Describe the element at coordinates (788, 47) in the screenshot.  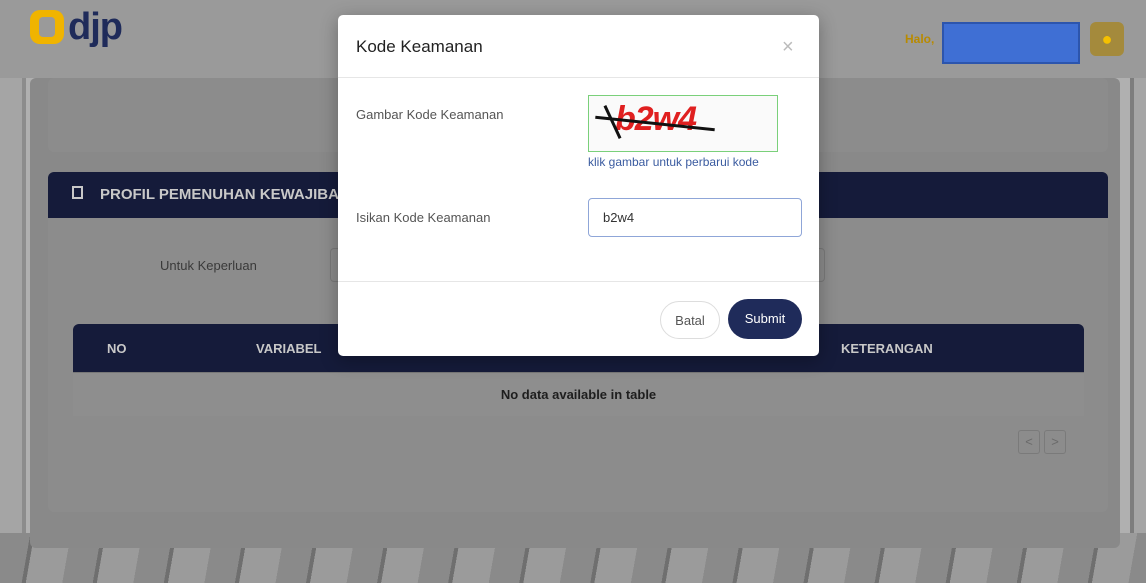
I see `close-icon: ×` at that location.